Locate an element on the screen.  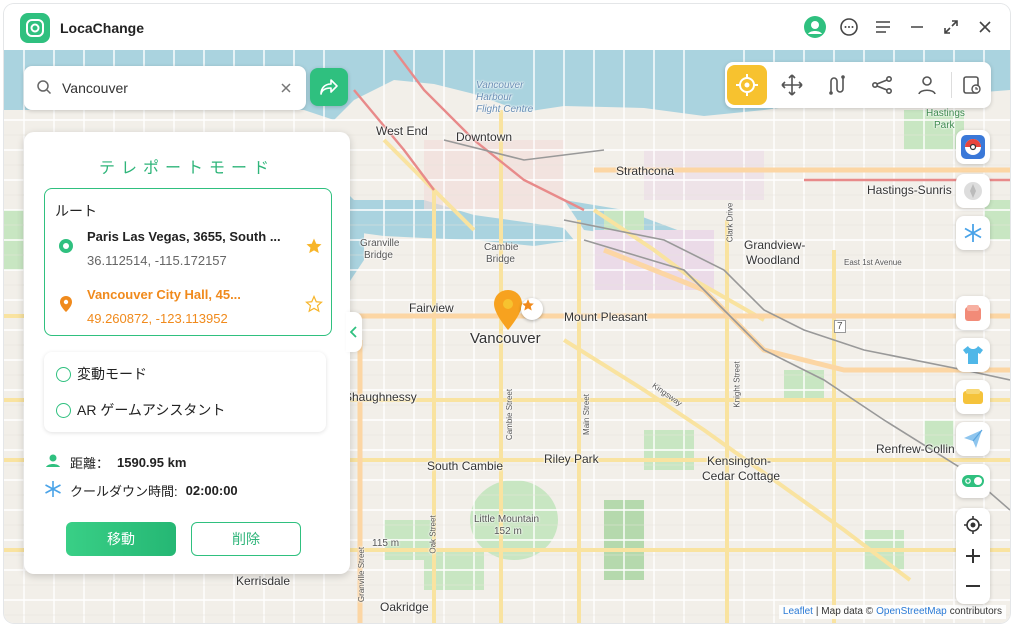
avatar-icon is located at coordinates (815, 27).